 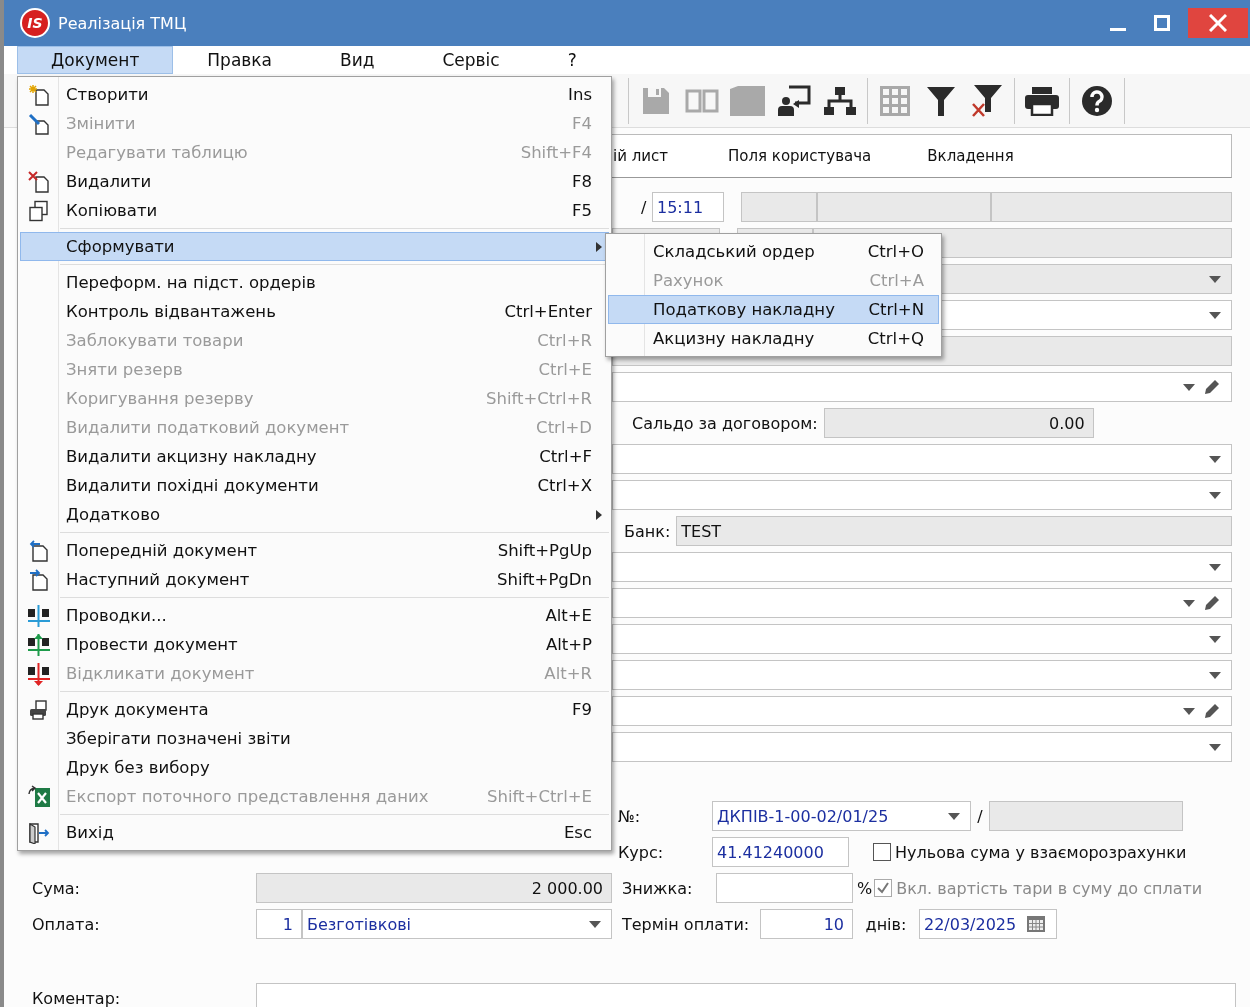 What do you see at coordinates (647, 531) in the screenshot?
I see `field-label: Банк:` at bounding box center [647, 531].